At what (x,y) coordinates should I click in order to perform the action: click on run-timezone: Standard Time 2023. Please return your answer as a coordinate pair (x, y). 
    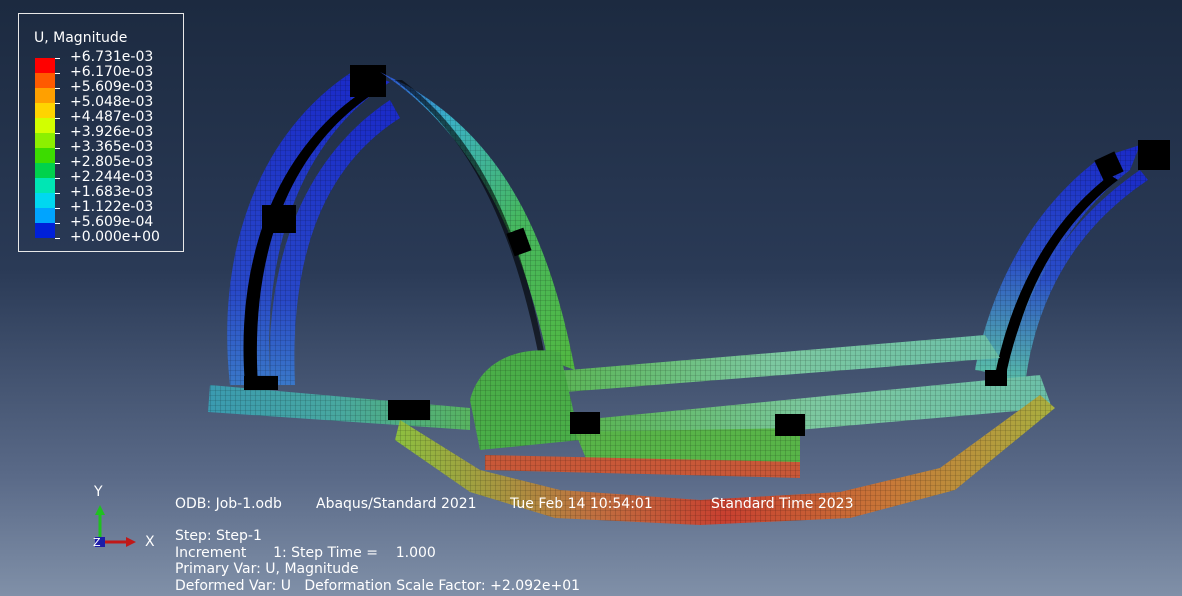
    Looking at the image, I should click on (782, 504).